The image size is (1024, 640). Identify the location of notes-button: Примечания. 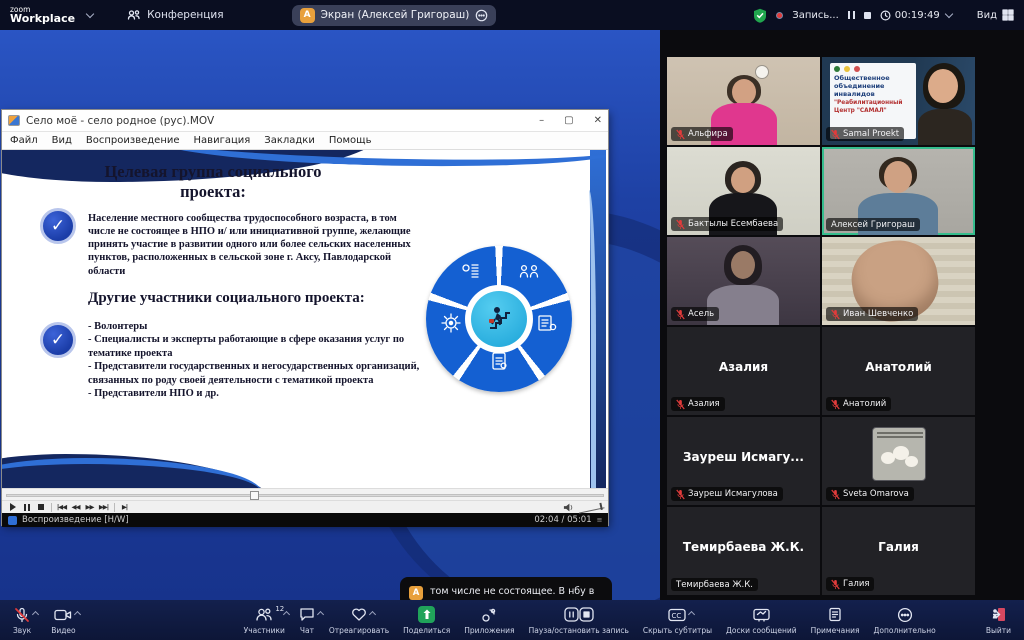
(835, 620).